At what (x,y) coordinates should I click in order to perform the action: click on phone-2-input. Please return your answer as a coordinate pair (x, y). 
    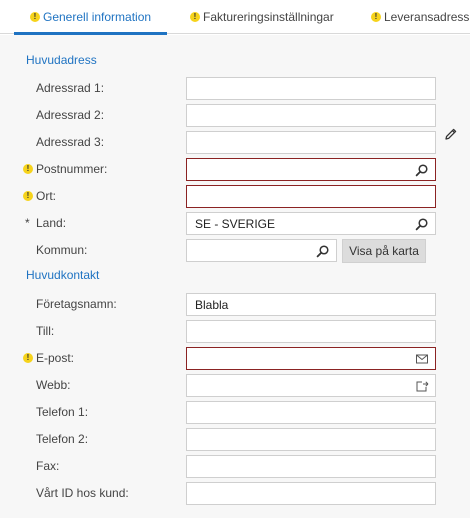
    Looking at the image, I should click on (311, 439).